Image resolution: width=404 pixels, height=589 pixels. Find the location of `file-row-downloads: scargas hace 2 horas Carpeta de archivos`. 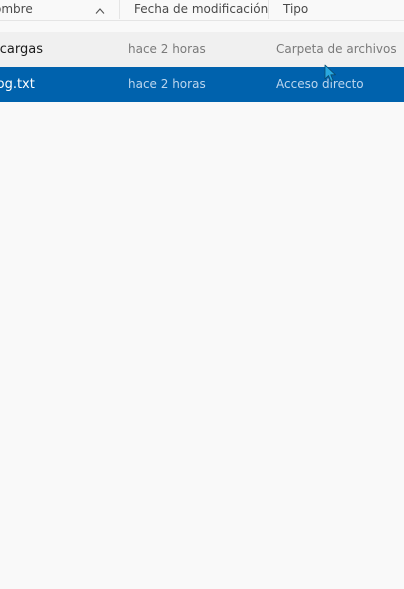

file-row-downloads: scargas hace 2 horas Carpeta de archivos is located at coordinates (202, 49).